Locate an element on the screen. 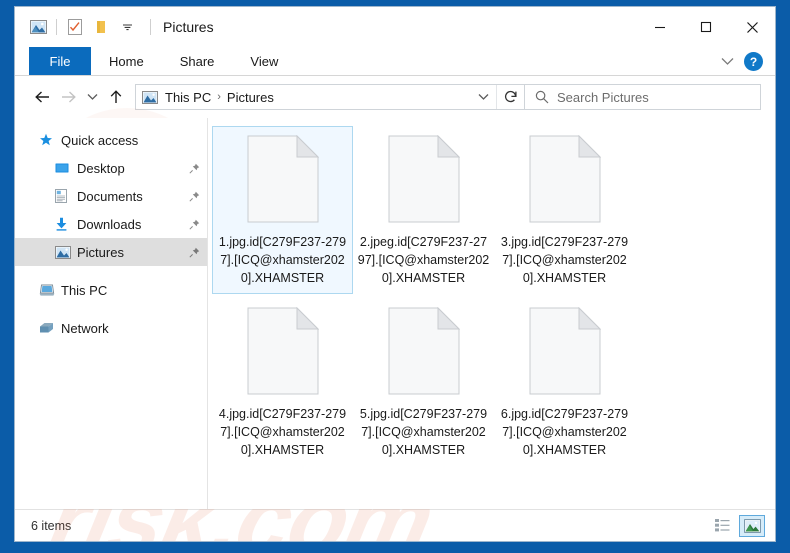 This screenshot has height=553, width=790. address-bar-row: This PC › Pictures Search Pictures is located at coordinates (395, 97).